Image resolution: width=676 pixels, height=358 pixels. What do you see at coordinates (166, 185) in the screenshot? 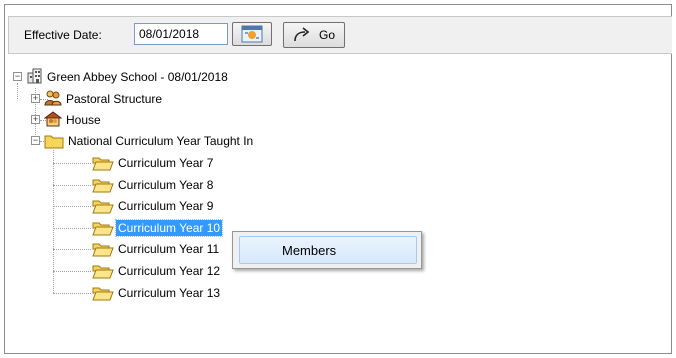
I see `tree-node-label: Curriculum Year 8` at bounding box center [166, 185].